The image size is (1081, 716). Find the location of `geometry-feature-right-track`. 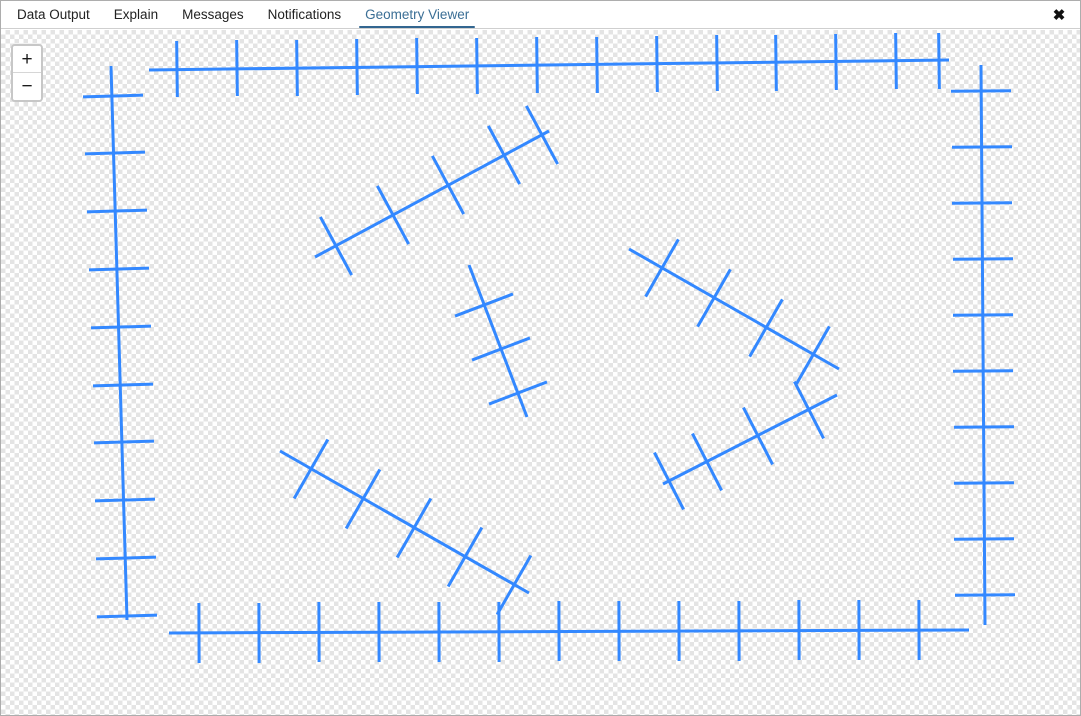

geometry-feature-right-track is located at coordinates (983, 345).